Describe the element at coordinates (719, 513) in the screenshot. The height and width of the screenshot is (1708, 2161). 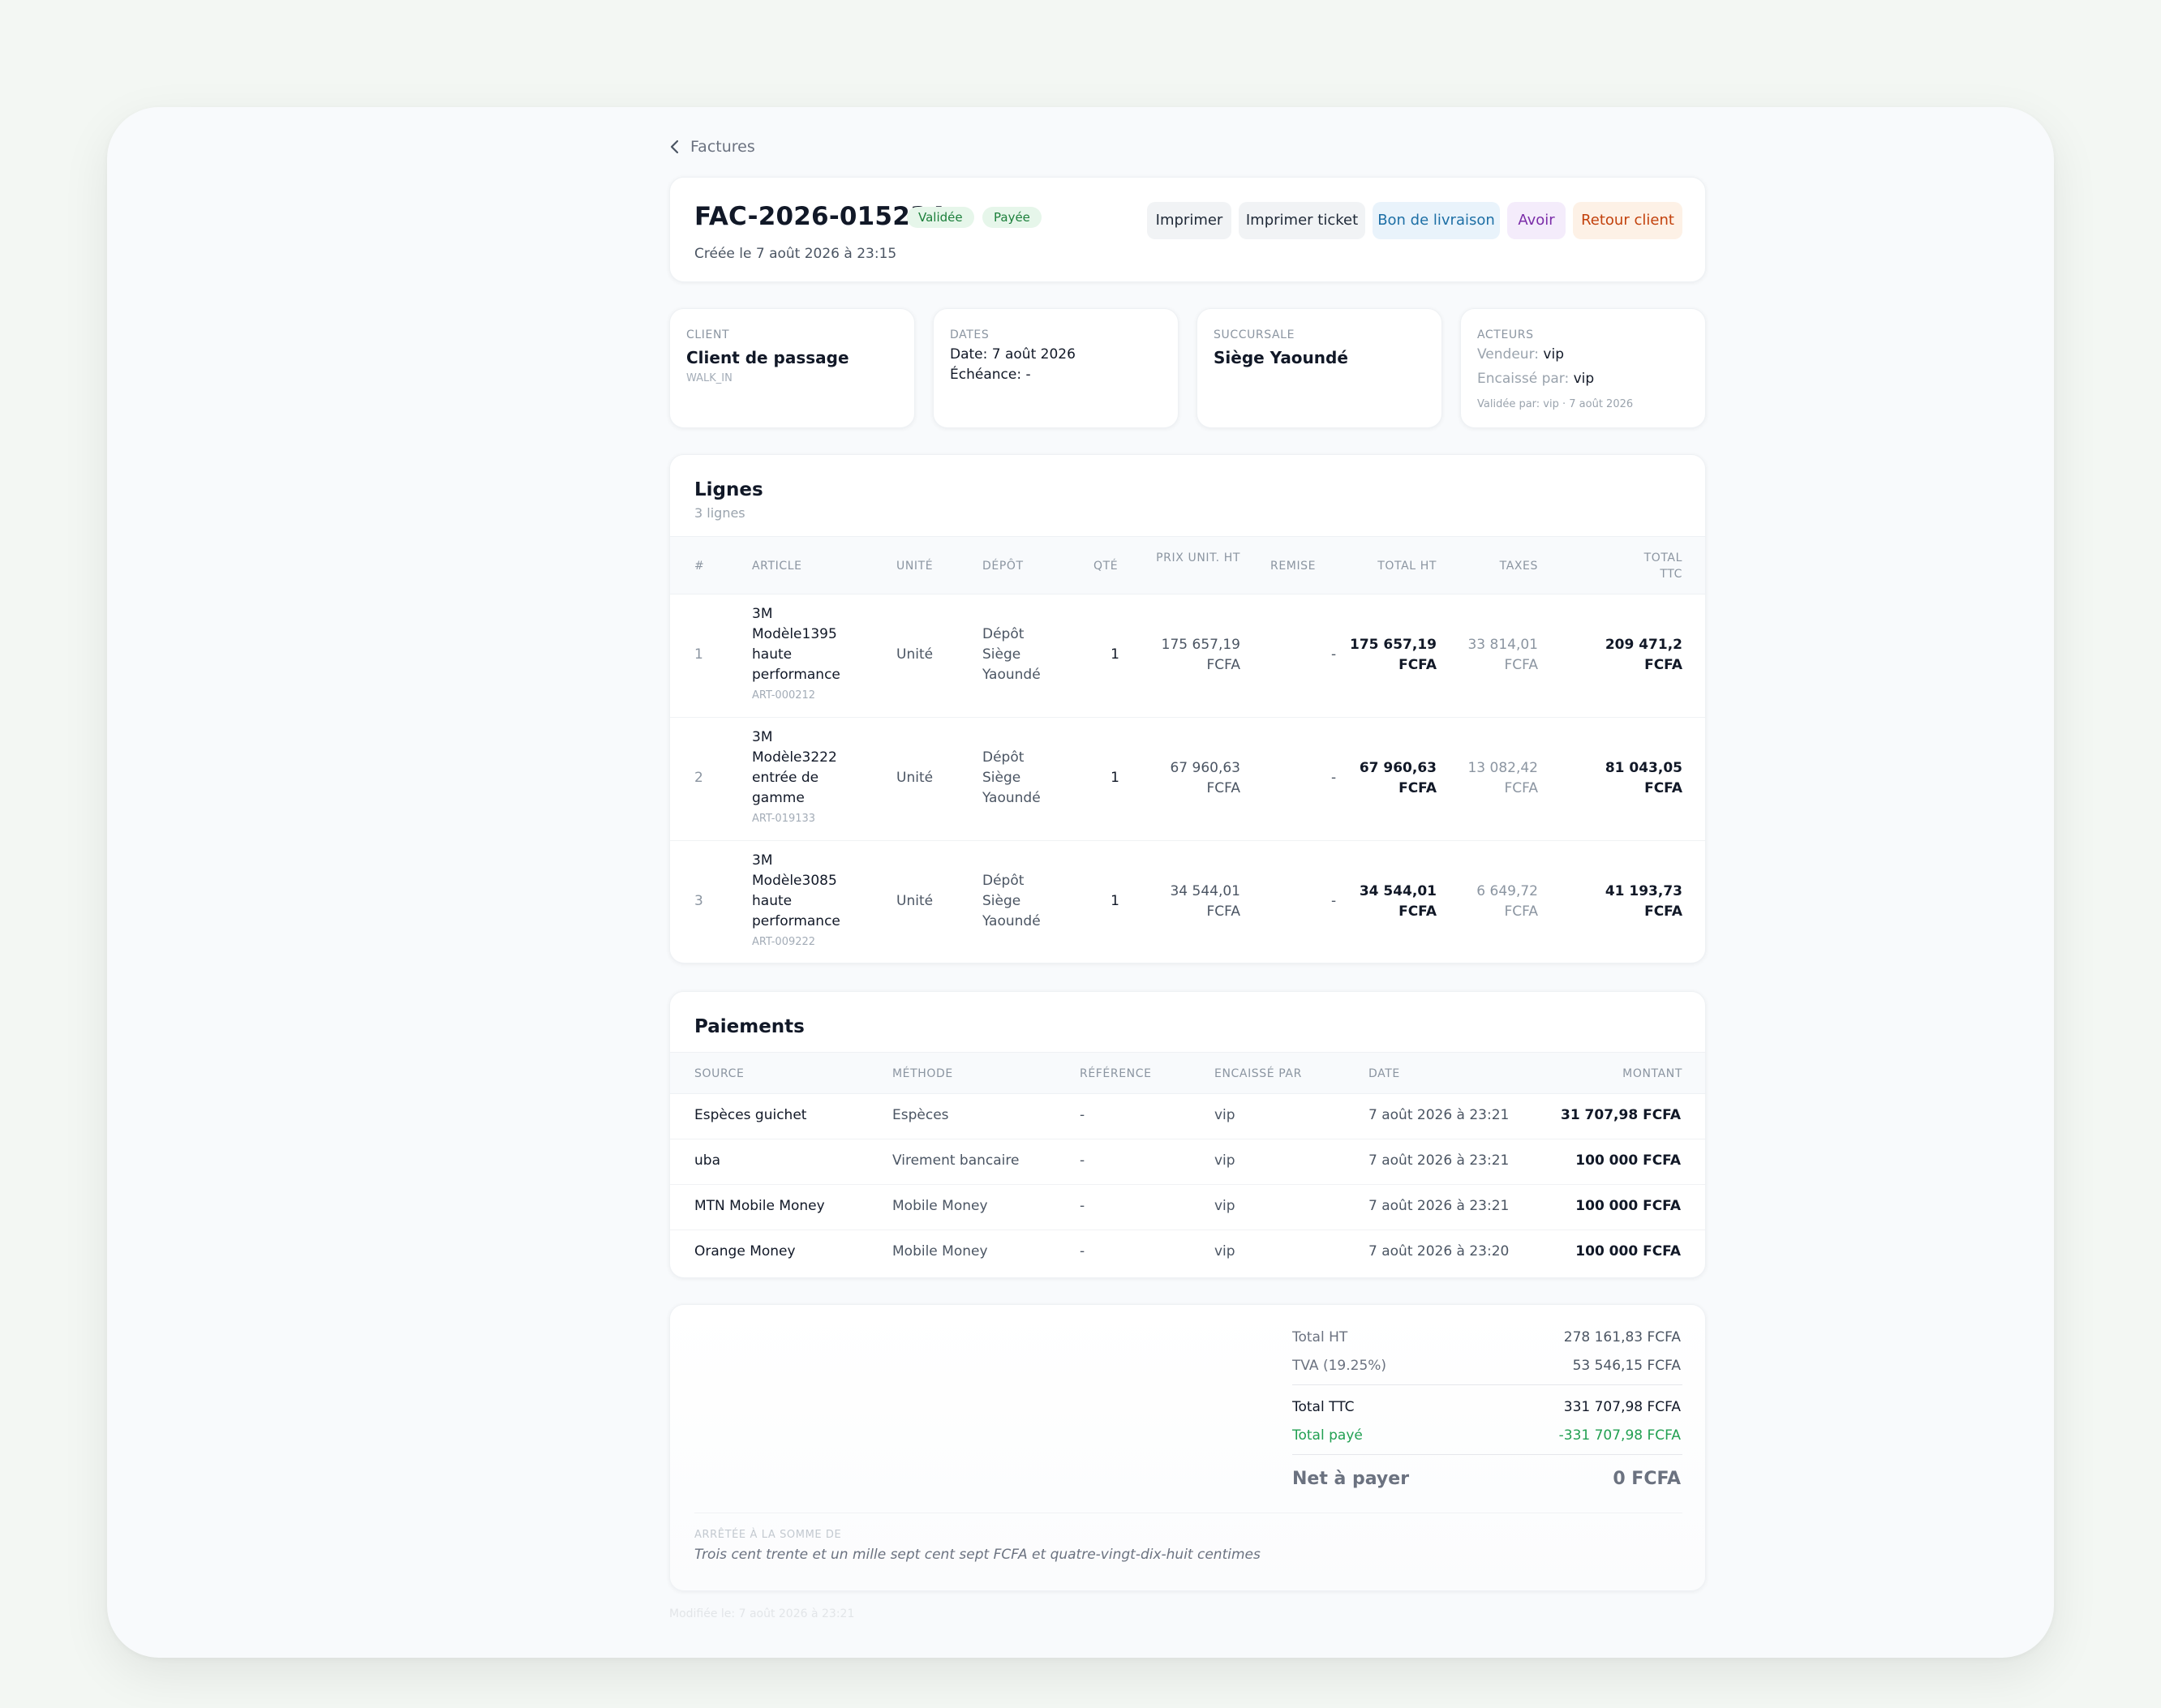
I see `lines-count: 3 lignes` at that location.